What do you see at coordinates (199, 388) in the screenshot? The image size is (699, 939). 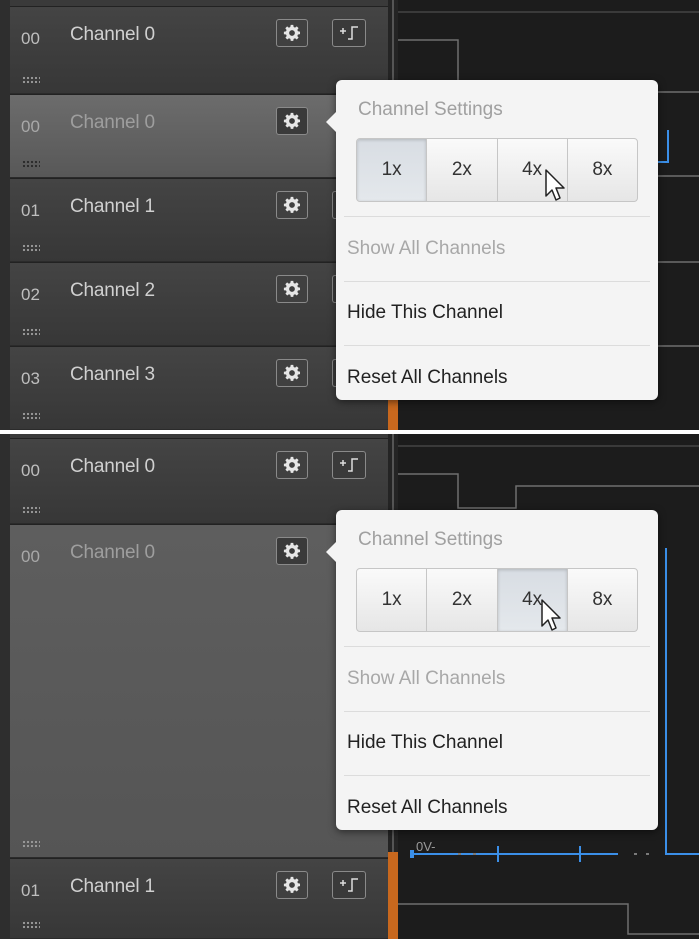 I see `channel-row: 03 Channel 3` at bounding box center [199, 388].